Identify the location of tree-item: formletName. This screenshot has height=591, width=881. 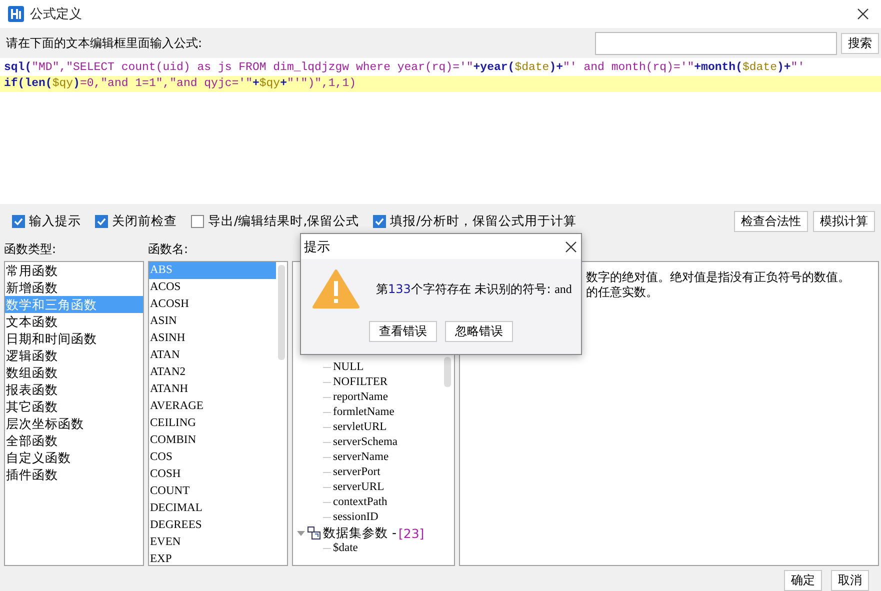
(373, 412).